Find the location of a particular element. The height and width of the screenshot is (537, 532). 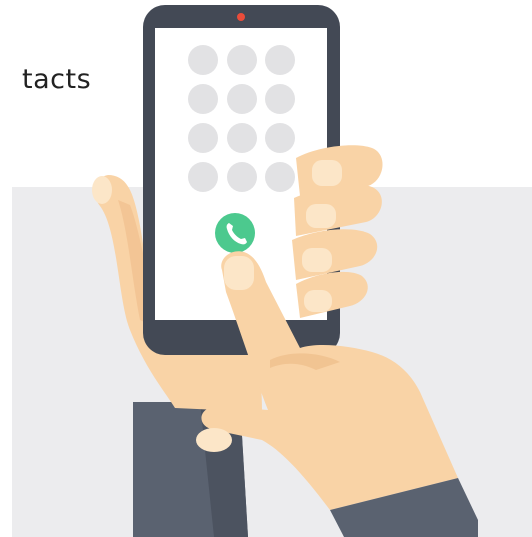

gripping-fingers is located at coordinates (337, 231).